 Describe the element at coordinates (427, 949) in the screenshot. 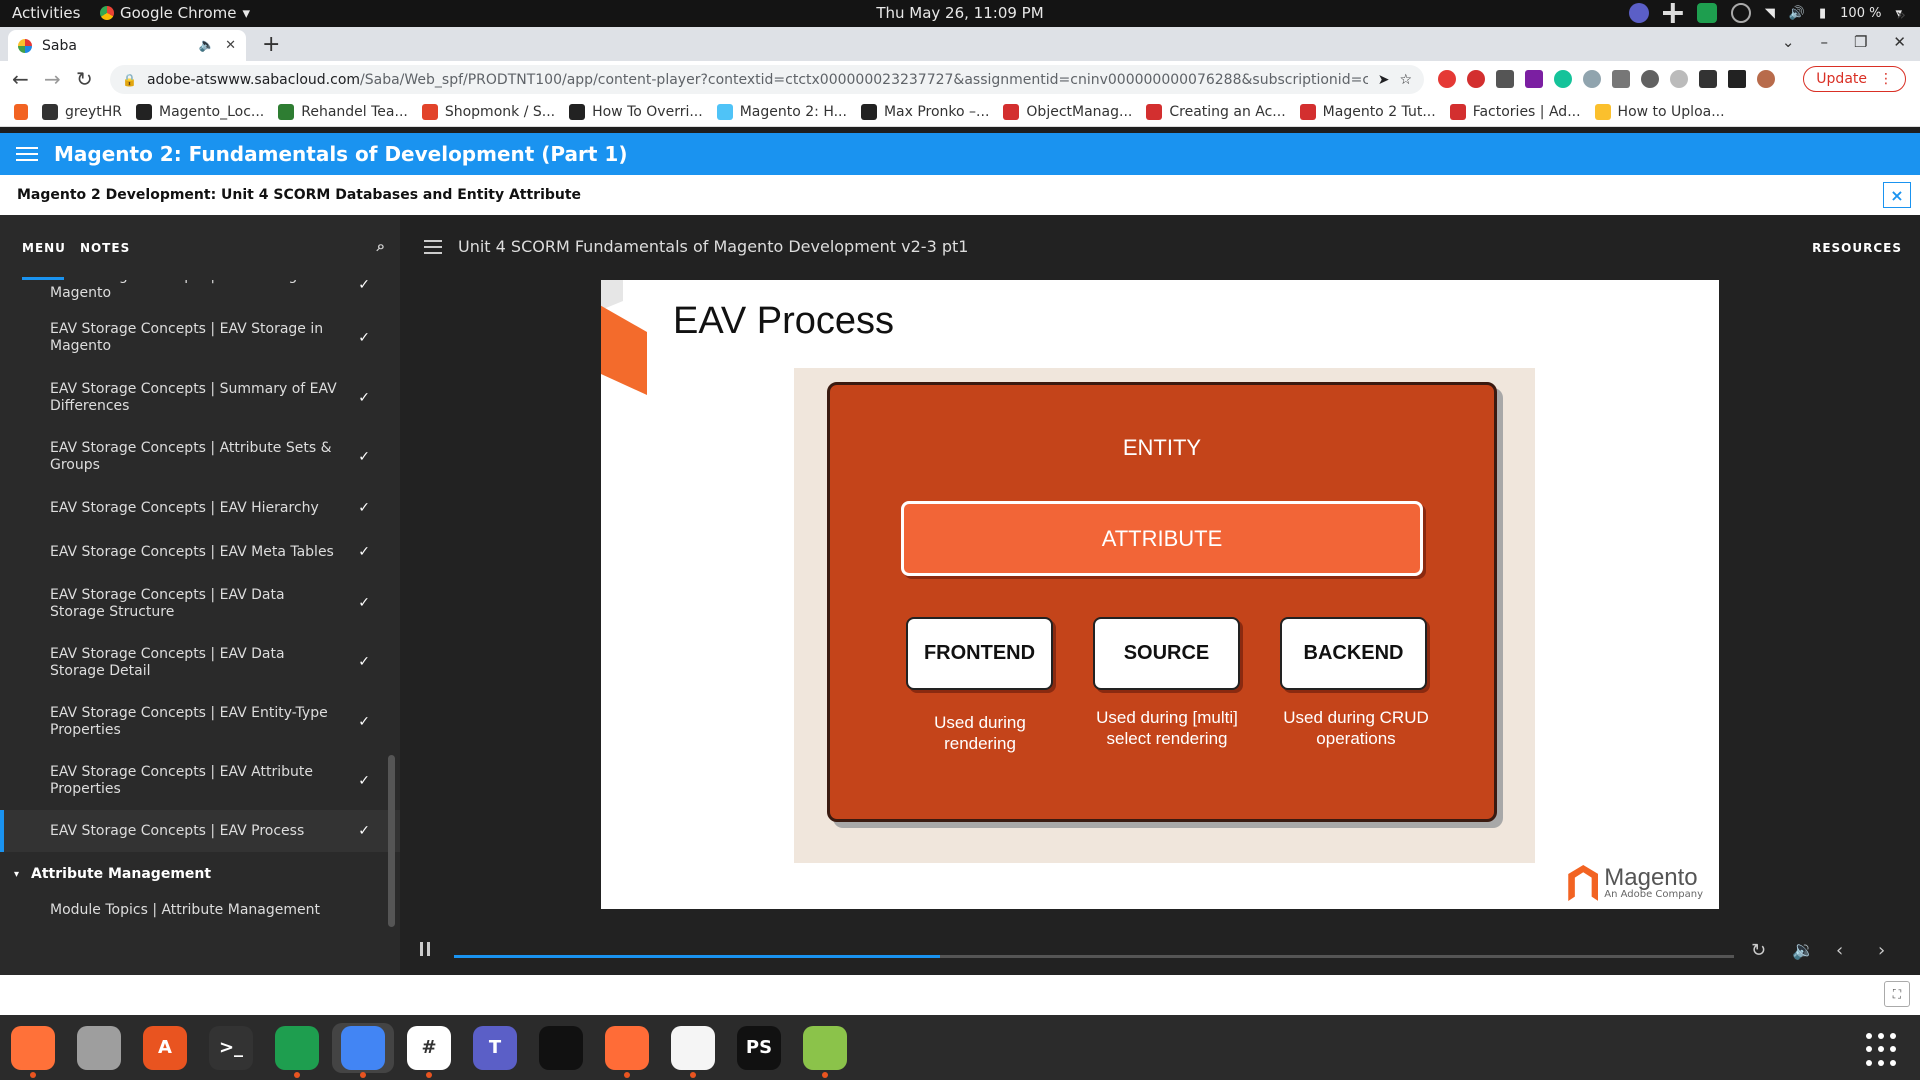

I see `pause-icon` at that location.